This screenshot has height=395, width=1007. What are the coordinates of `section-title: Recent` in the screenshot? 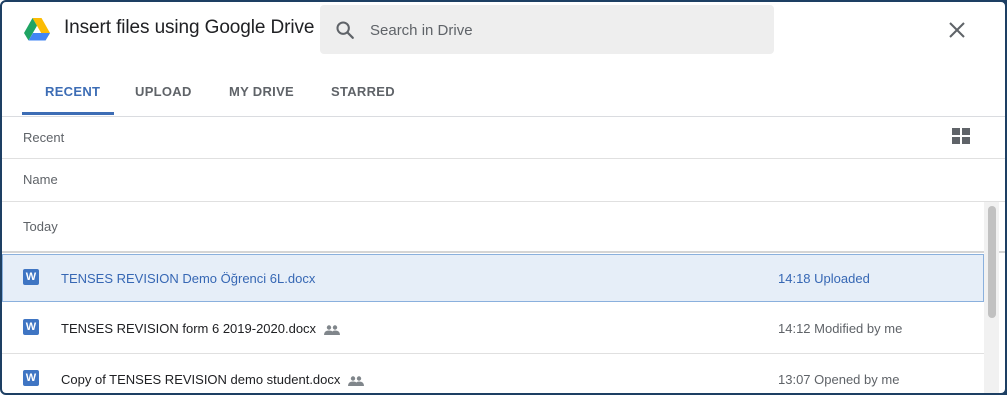 It's located at (44, 137).